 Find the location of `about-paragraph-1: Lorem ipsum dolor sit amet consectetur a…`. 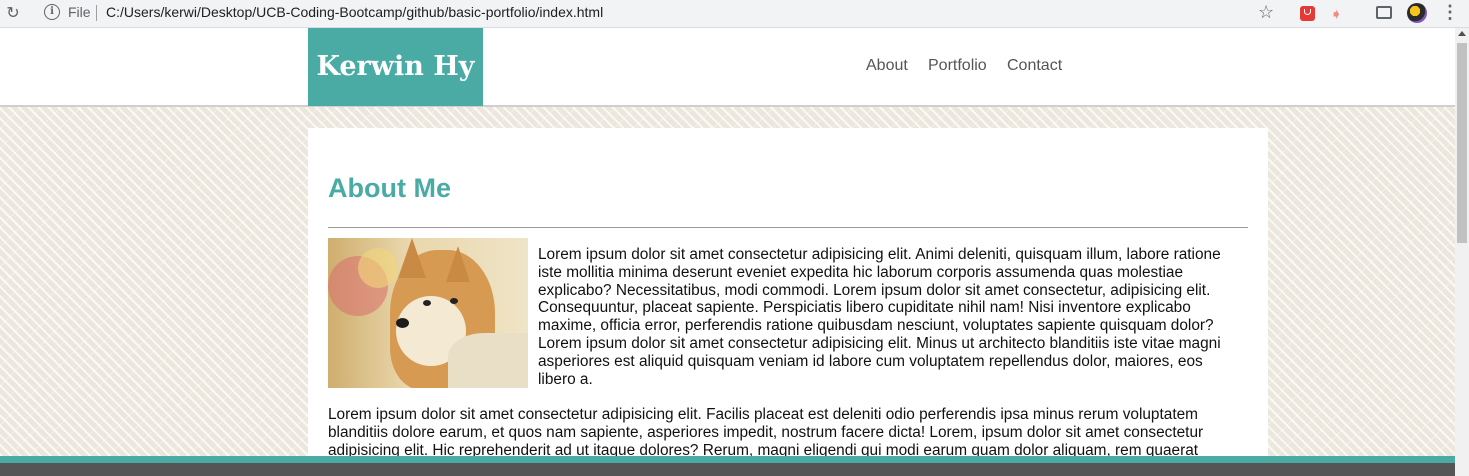

about-paragraph-1: Lorem ipsum dolor sit amet consectetur a… is located at coordinates (879, 317).